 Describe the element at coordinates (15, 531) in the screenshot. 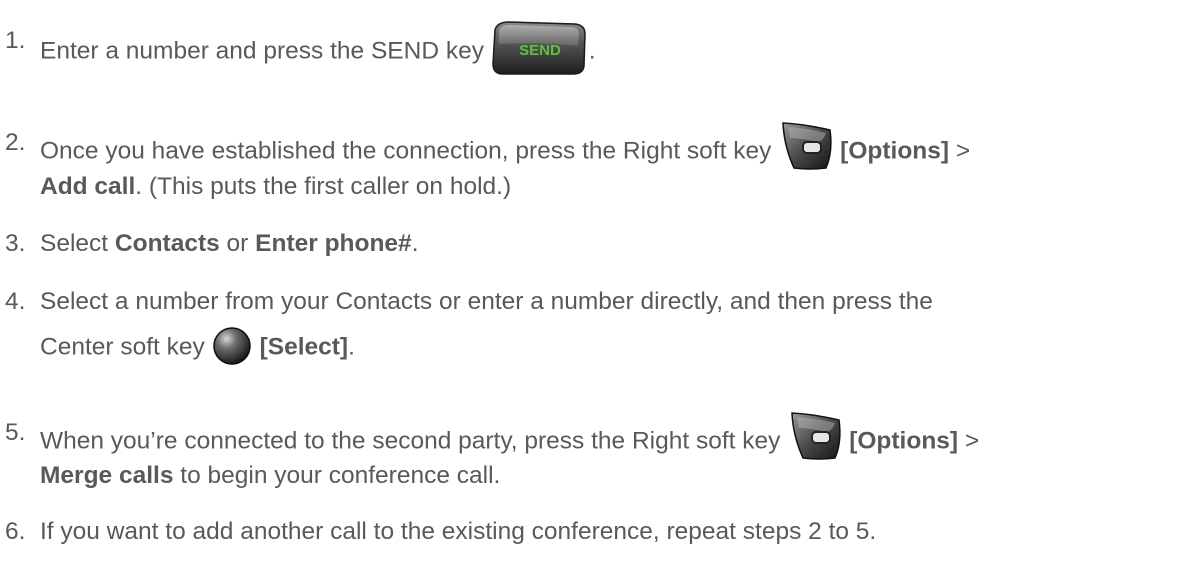

I see `step-number: 6.` at that location.